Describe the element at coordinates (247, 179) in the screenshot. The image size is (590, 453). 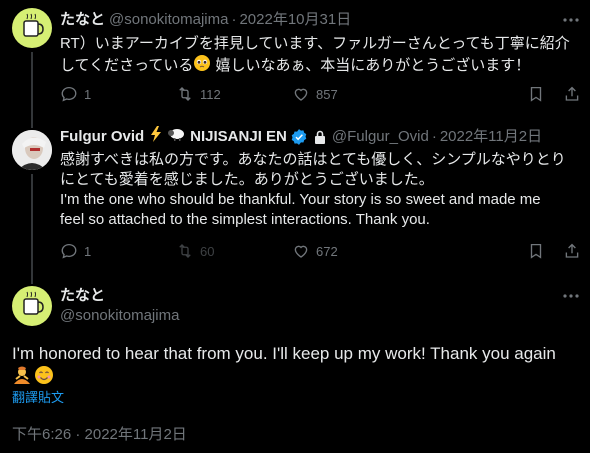
I see `tweet-text-line: にとても愛着を感じました。ありがとうございました。` at that location.